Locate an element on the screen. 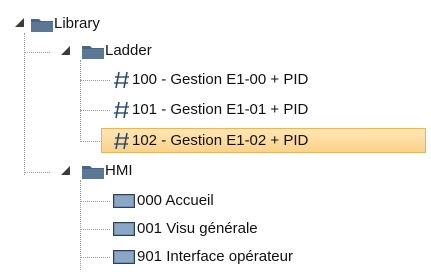 The height and width of the screenshot is (272, 431). tree-node-label: 000 Accueil is located at coordinates (175, 200).